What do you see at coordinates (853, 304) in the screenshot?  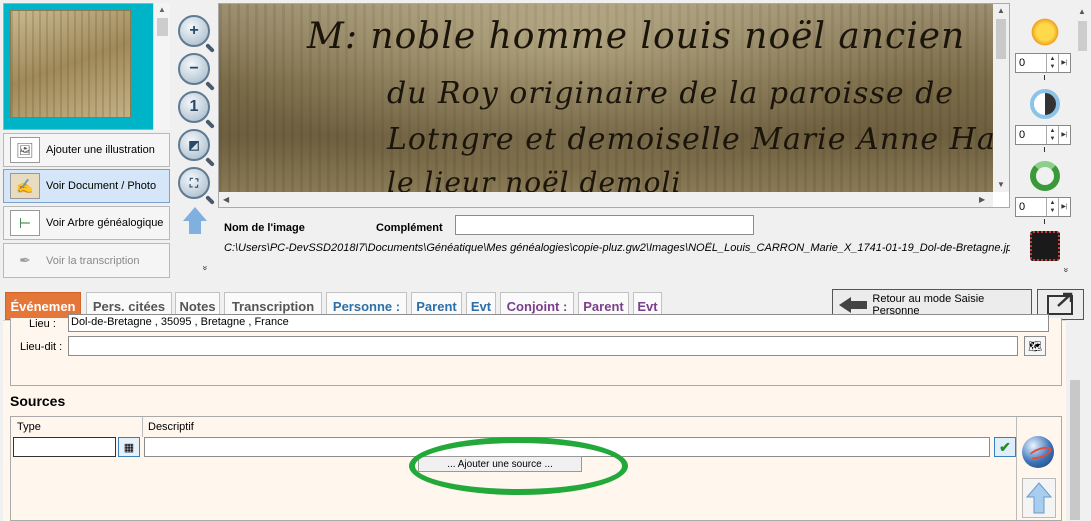 I see `back-arrow-icon` at bounding box center [853, 304].